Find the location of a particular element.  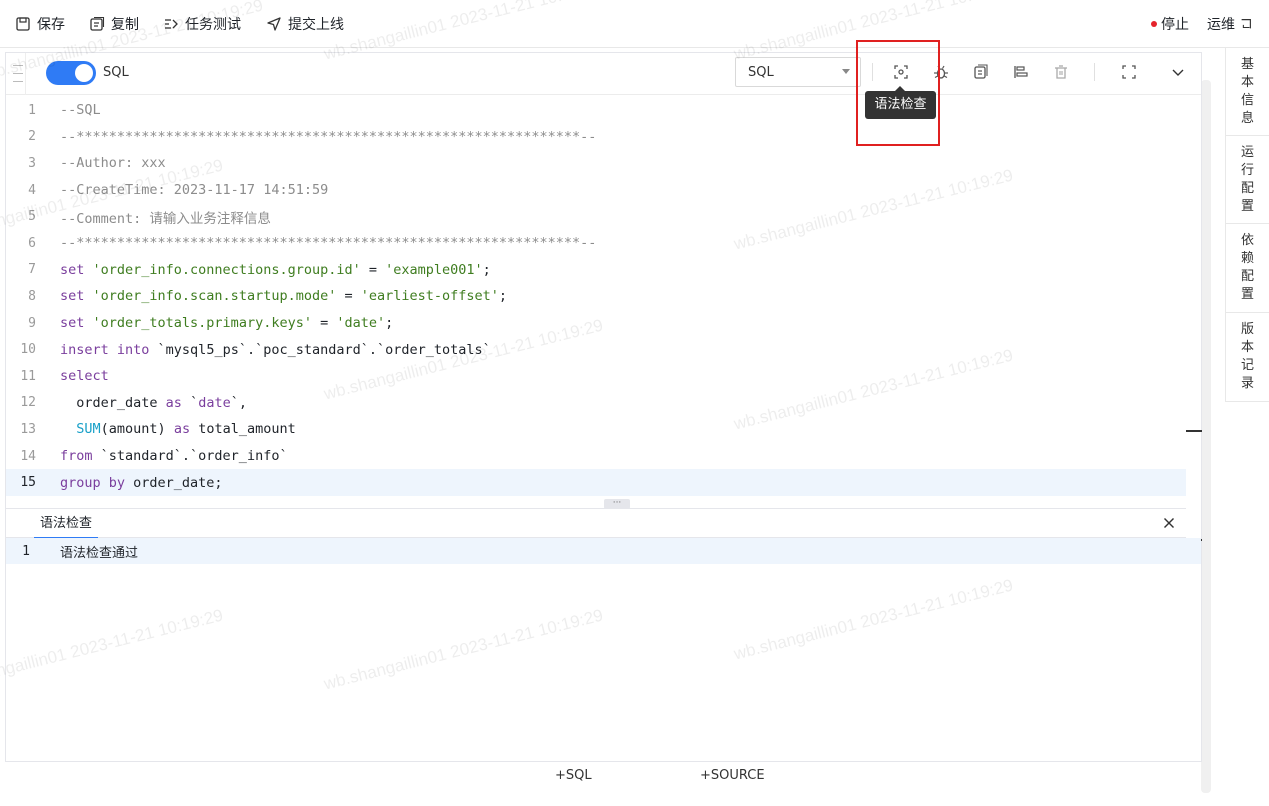

editor-header: SQL SQL is located at coordinates (603, 74).